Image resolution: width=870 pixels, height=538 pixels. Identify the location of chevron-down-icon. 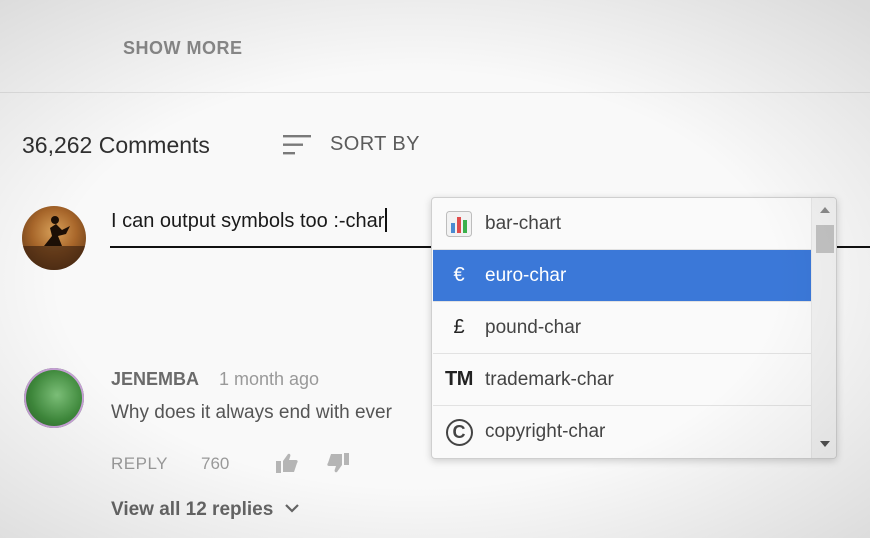
(291, 508).